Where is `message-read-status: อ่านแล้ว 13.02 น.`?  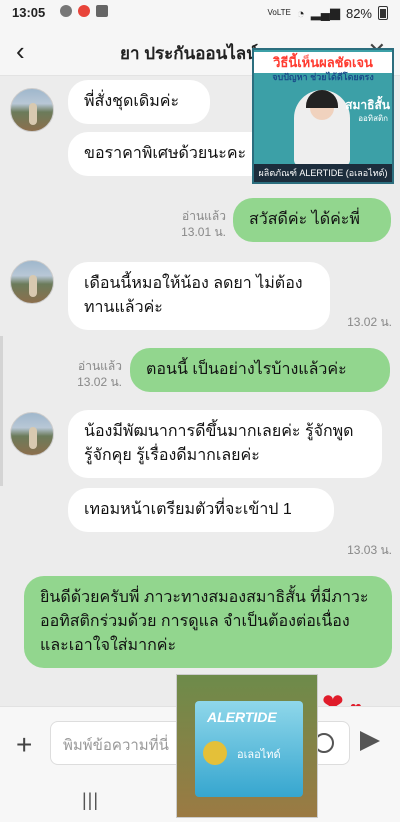 message-read-status: อ่านแล้ว 13.02 น. is located at coordinates (90, 374).